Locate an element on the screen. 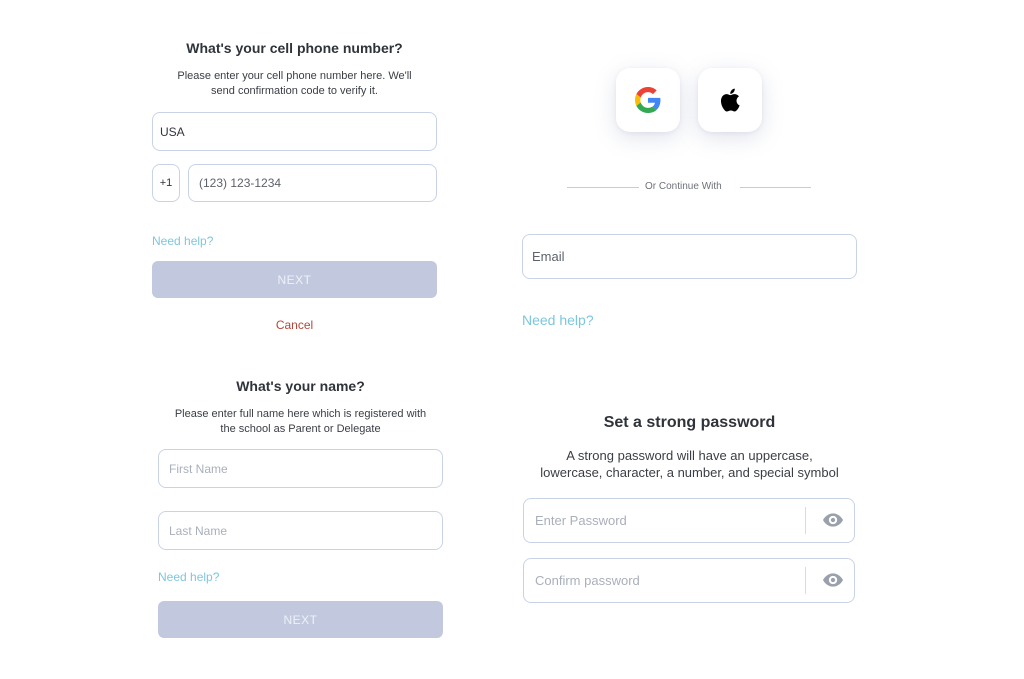  phone-next-button: NEXT is located at coordinates (294, 279).